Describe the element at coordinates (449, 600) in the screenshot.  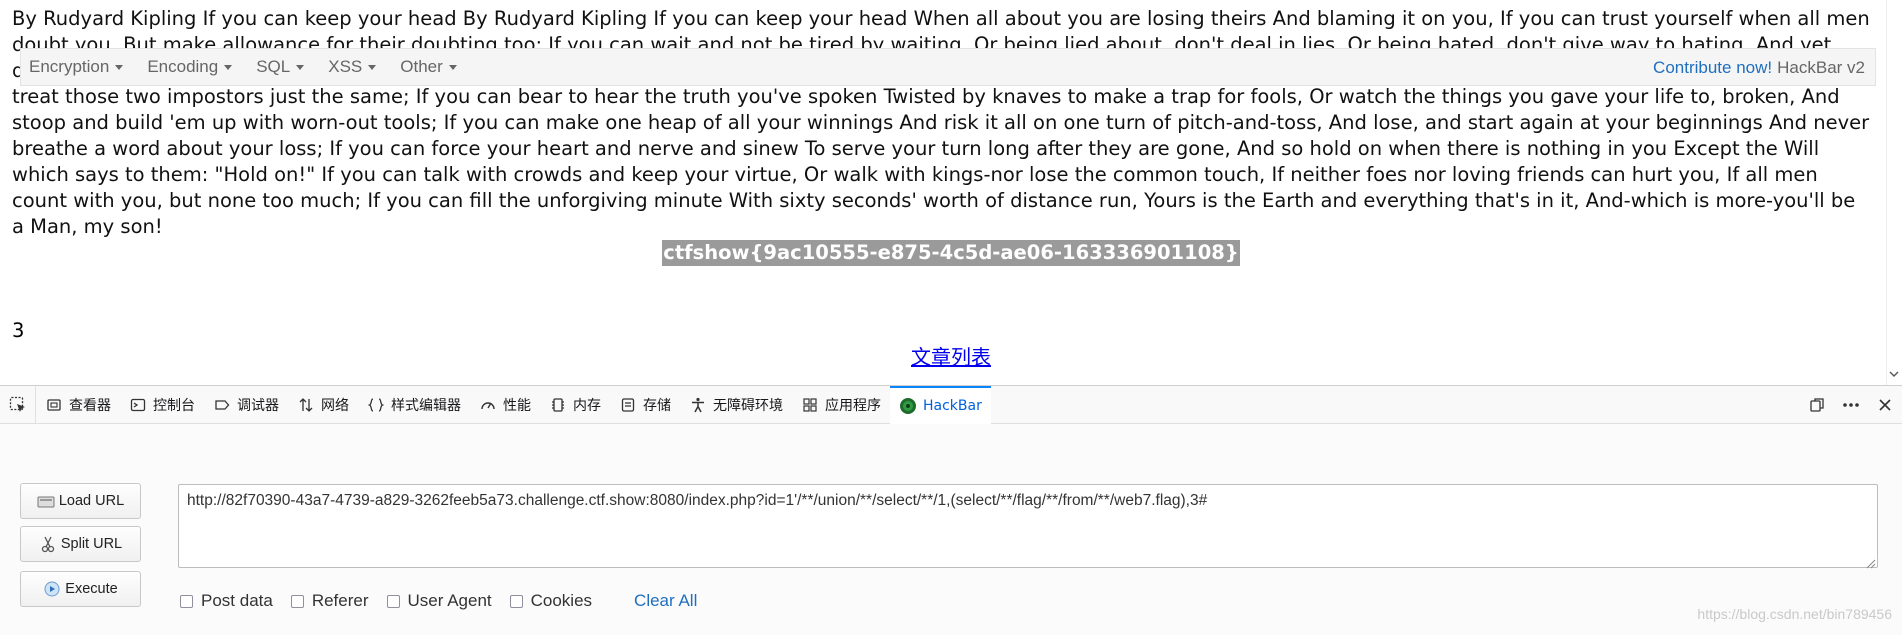
I see `option-label: User Agent` at that location.